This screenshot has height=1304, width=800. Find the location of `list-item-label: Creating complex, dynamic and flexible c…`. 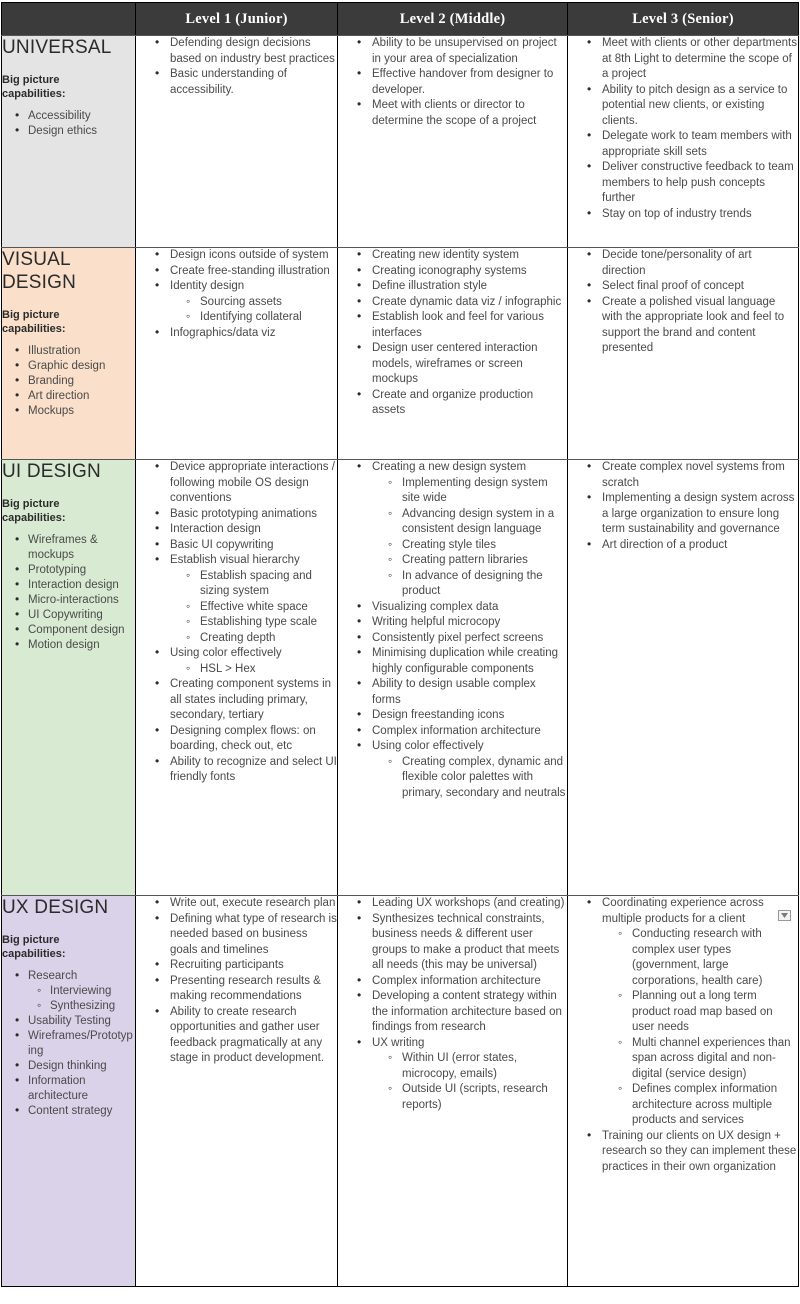

list-item-label: Creating complex, dynamic and flexible c… is located at coordinates (484, 777).